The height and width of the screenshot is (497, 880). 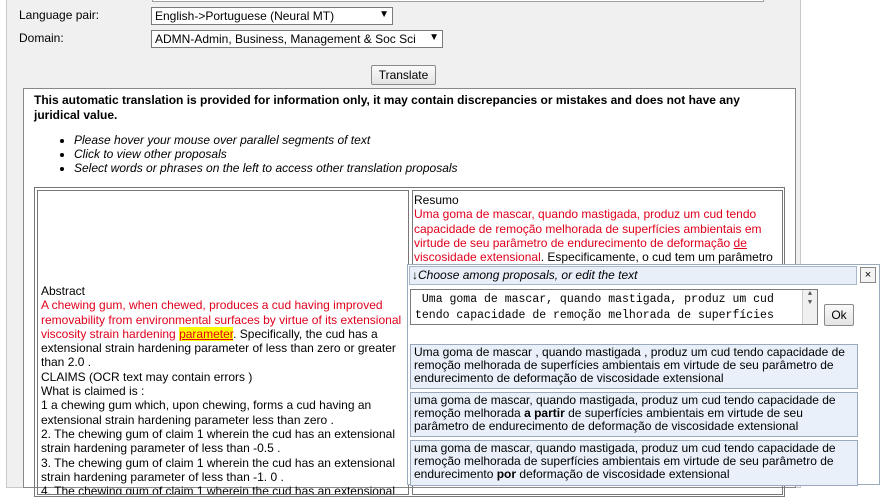 What do you see at coordinates (436, 200) in the screenshot?
I see `target-heading: Resumo` at bounding box center [436, 200].